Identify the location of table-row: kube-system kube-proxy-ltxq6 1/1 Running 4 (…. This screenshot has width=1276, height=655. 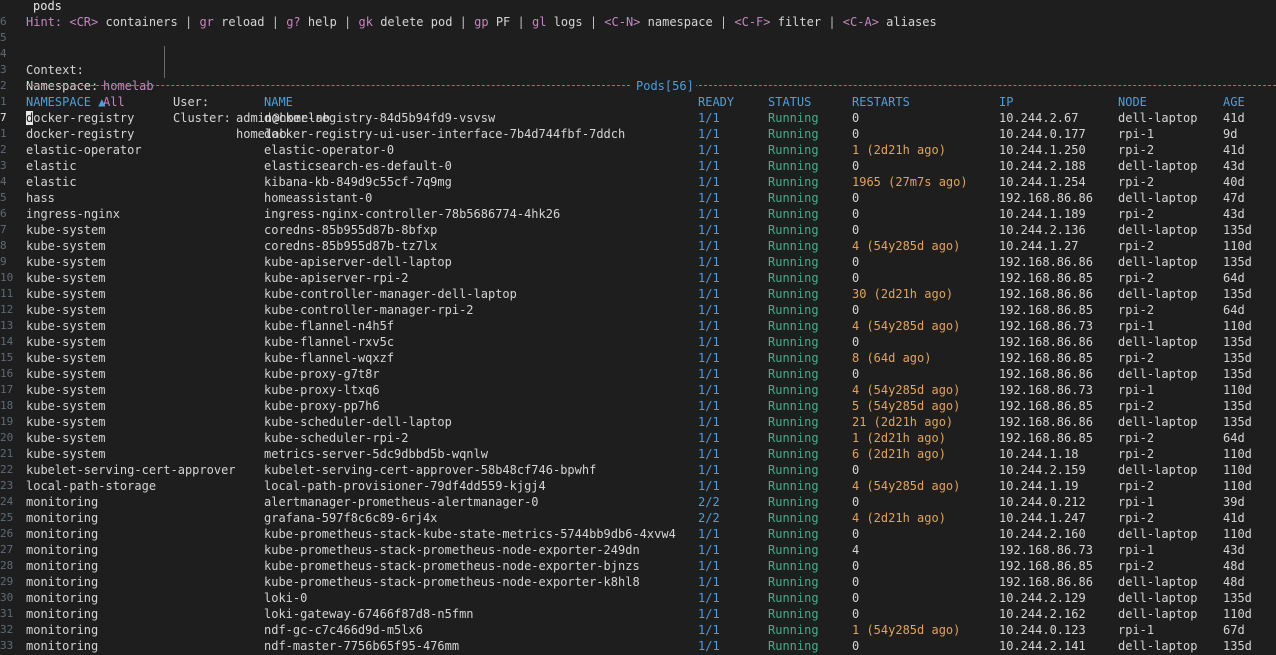
(638, 390).